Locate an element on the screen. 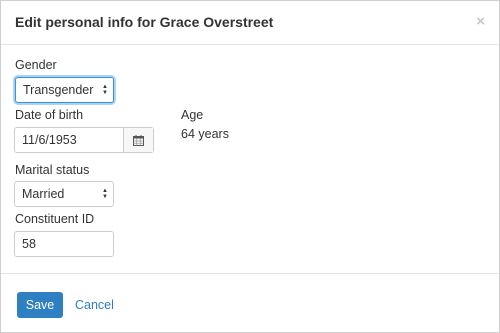  cancel-button: Cancel is located at coordinates (94, 305).